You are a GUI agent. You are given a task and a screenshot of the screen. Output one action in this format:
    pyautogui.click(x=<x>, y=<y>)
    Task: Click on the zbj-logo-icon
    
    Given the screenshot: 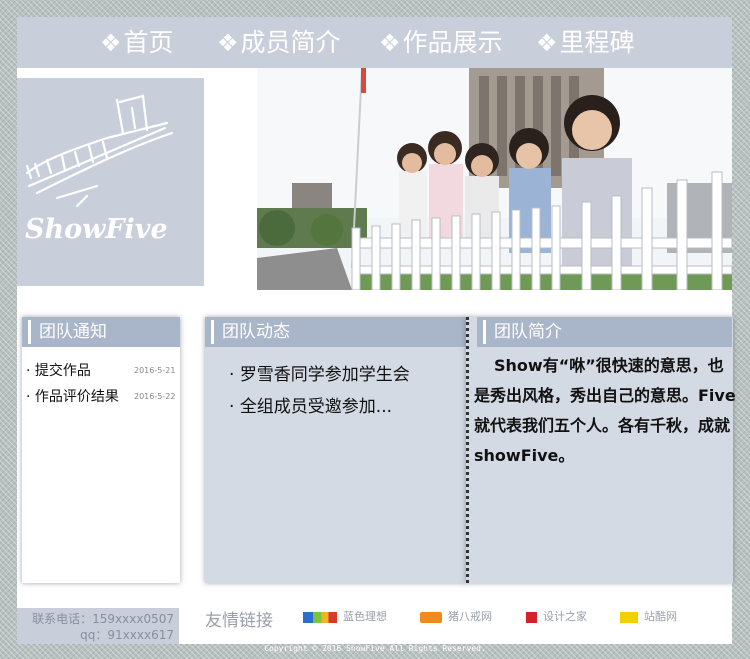 What is the action you would take?
    pyautogui.click(x=431, y=617)
    